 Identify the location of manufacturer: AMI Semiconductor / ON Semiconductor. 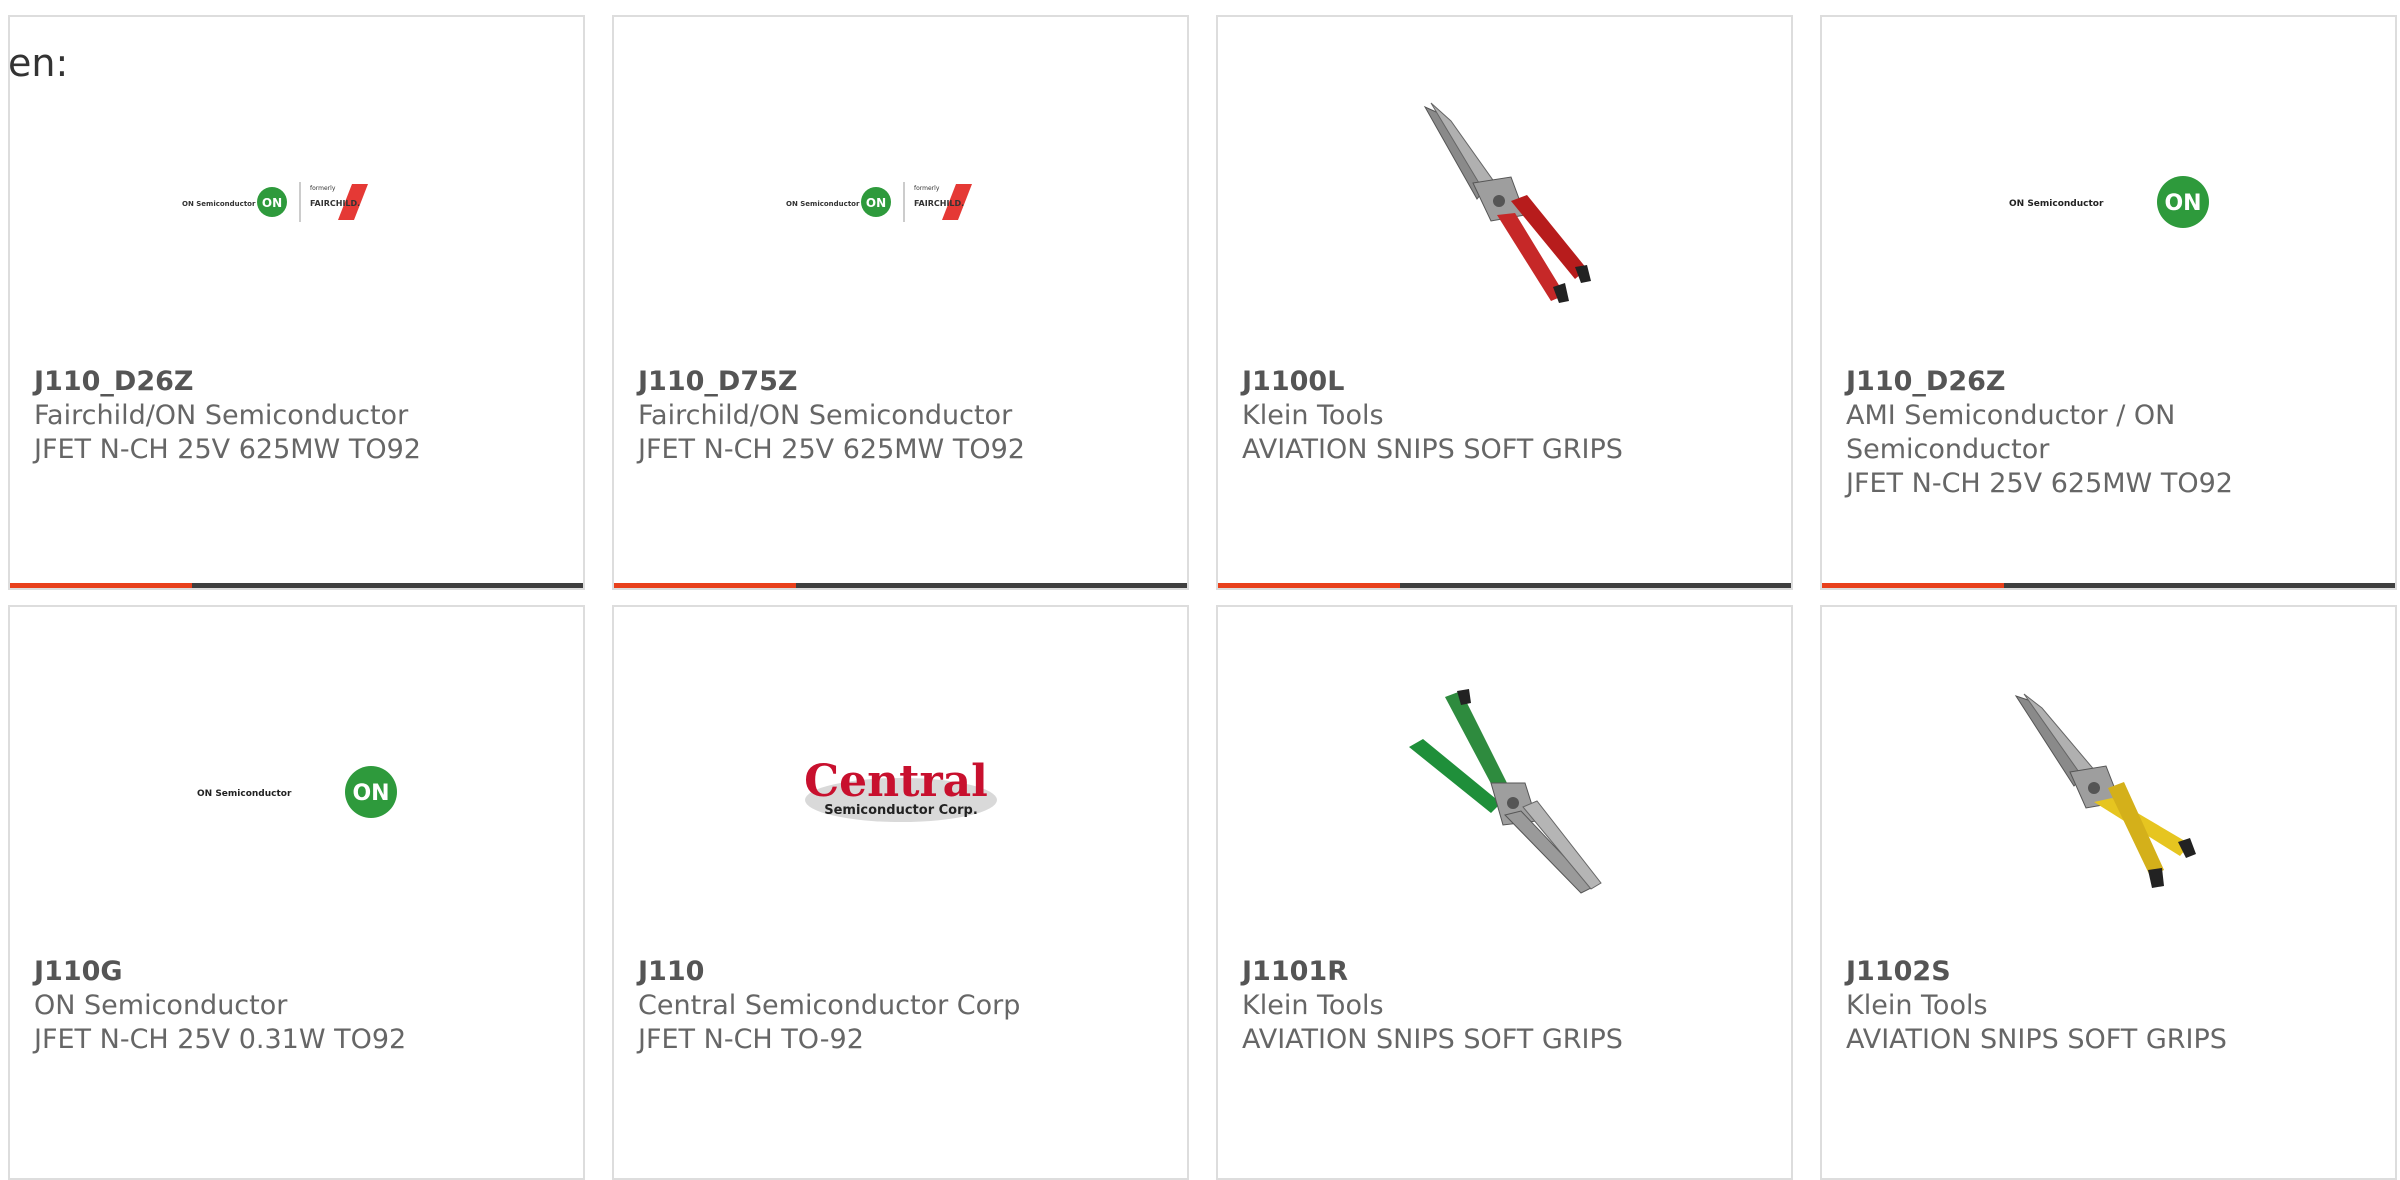
(2011, 432).